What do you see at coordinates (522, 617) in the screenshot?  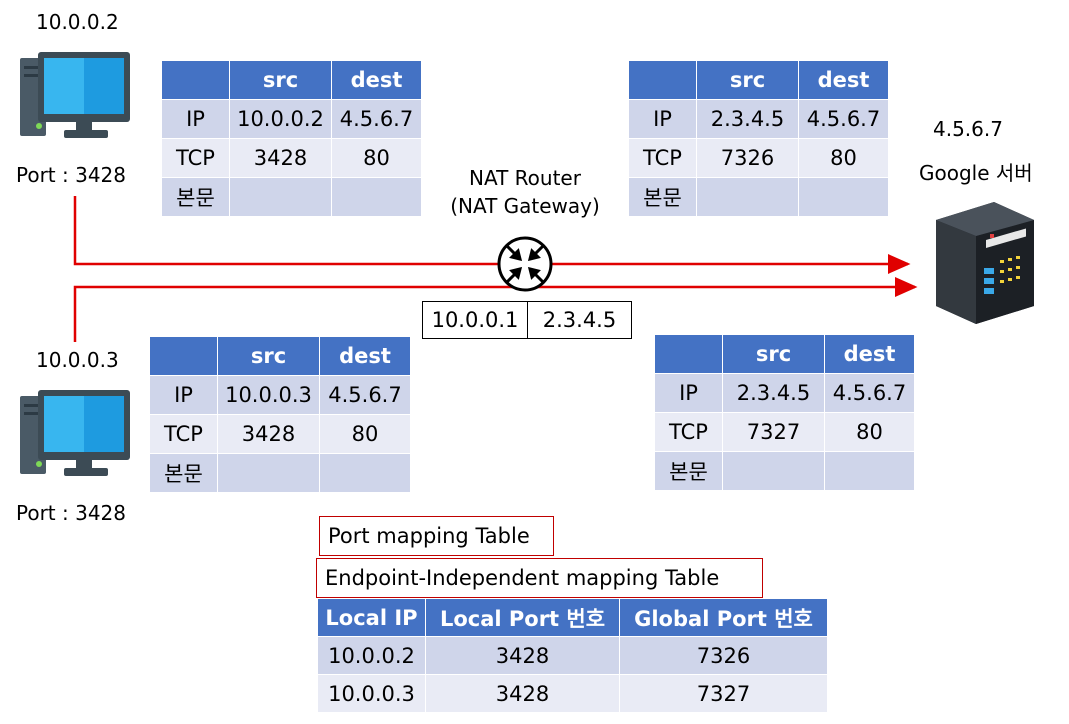 I see `header-local-port: Local Port 번호` at bounding box center [522, 617].